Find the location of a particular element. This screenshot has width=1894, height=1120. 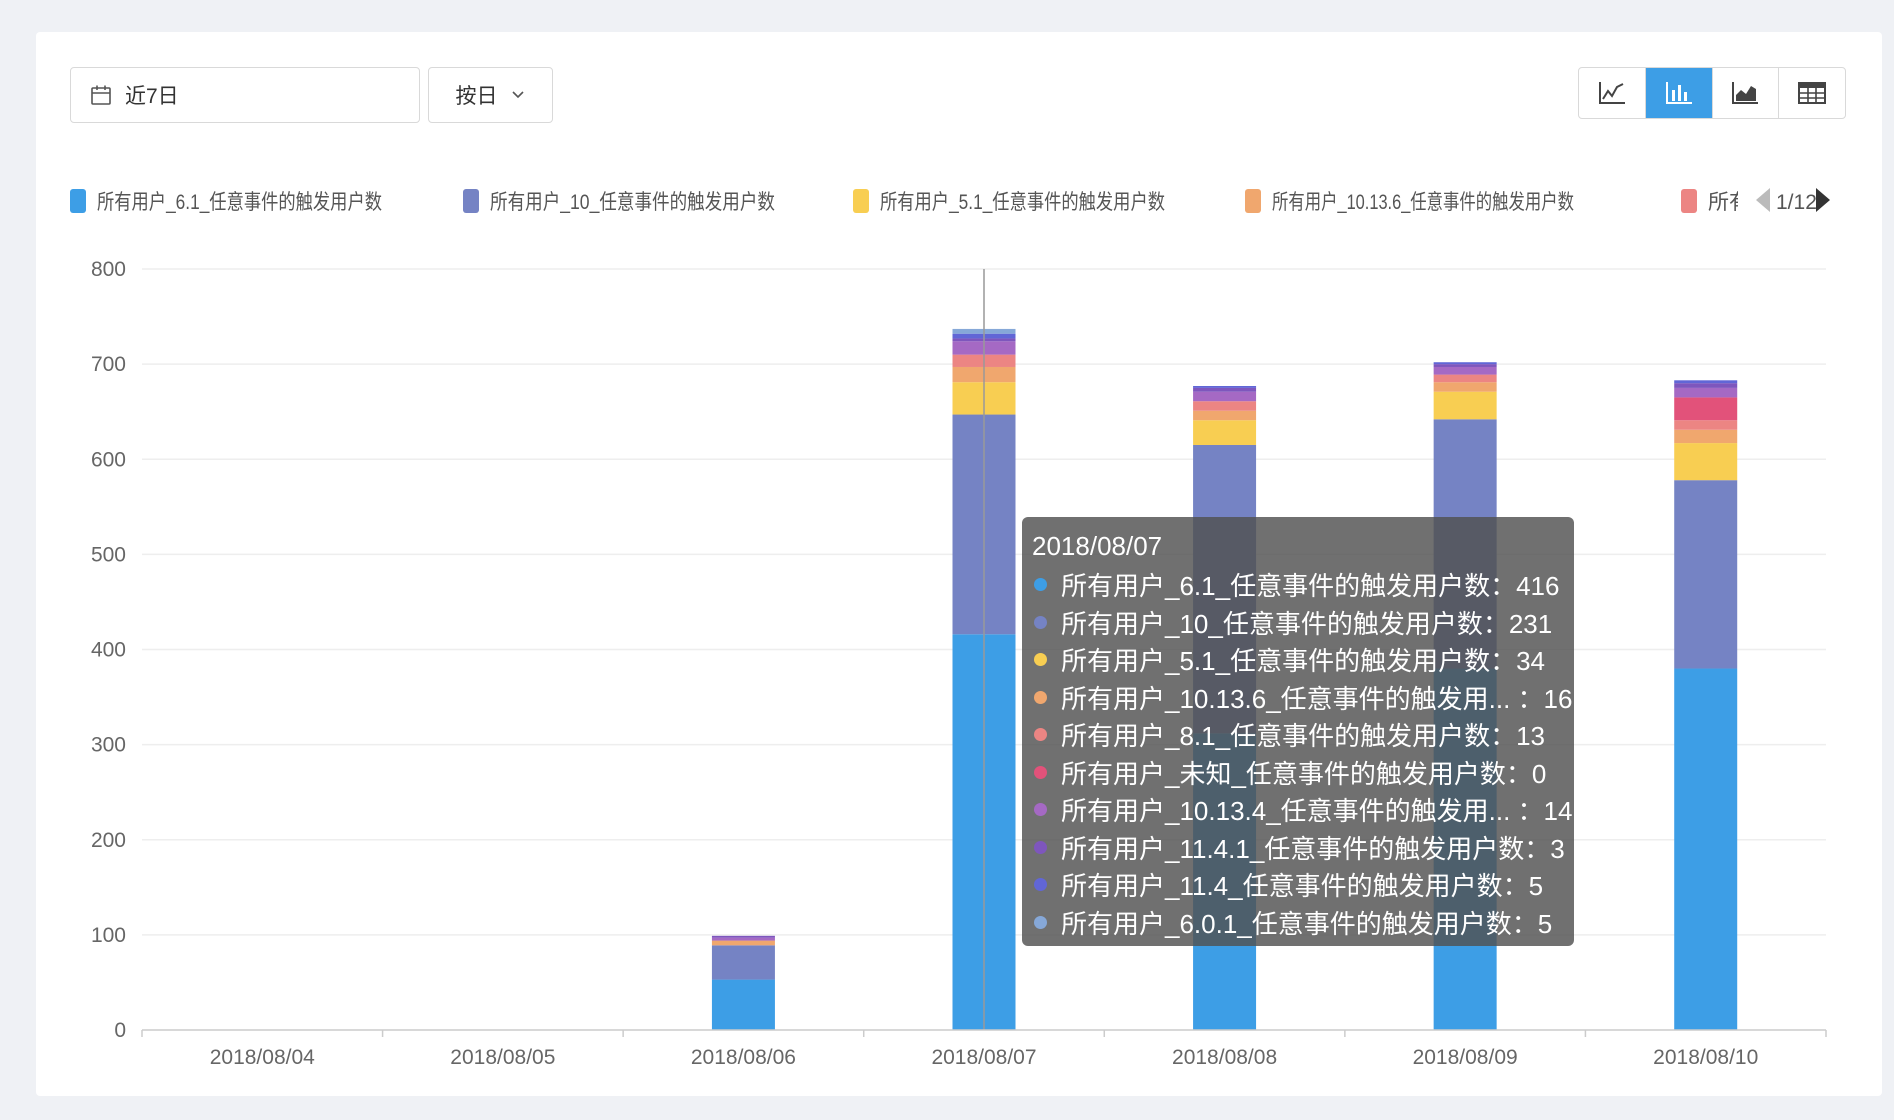

legend-label: 所有用户_10.13.6_任意事件的触发用户数 is located at coordinates (1423, 202).